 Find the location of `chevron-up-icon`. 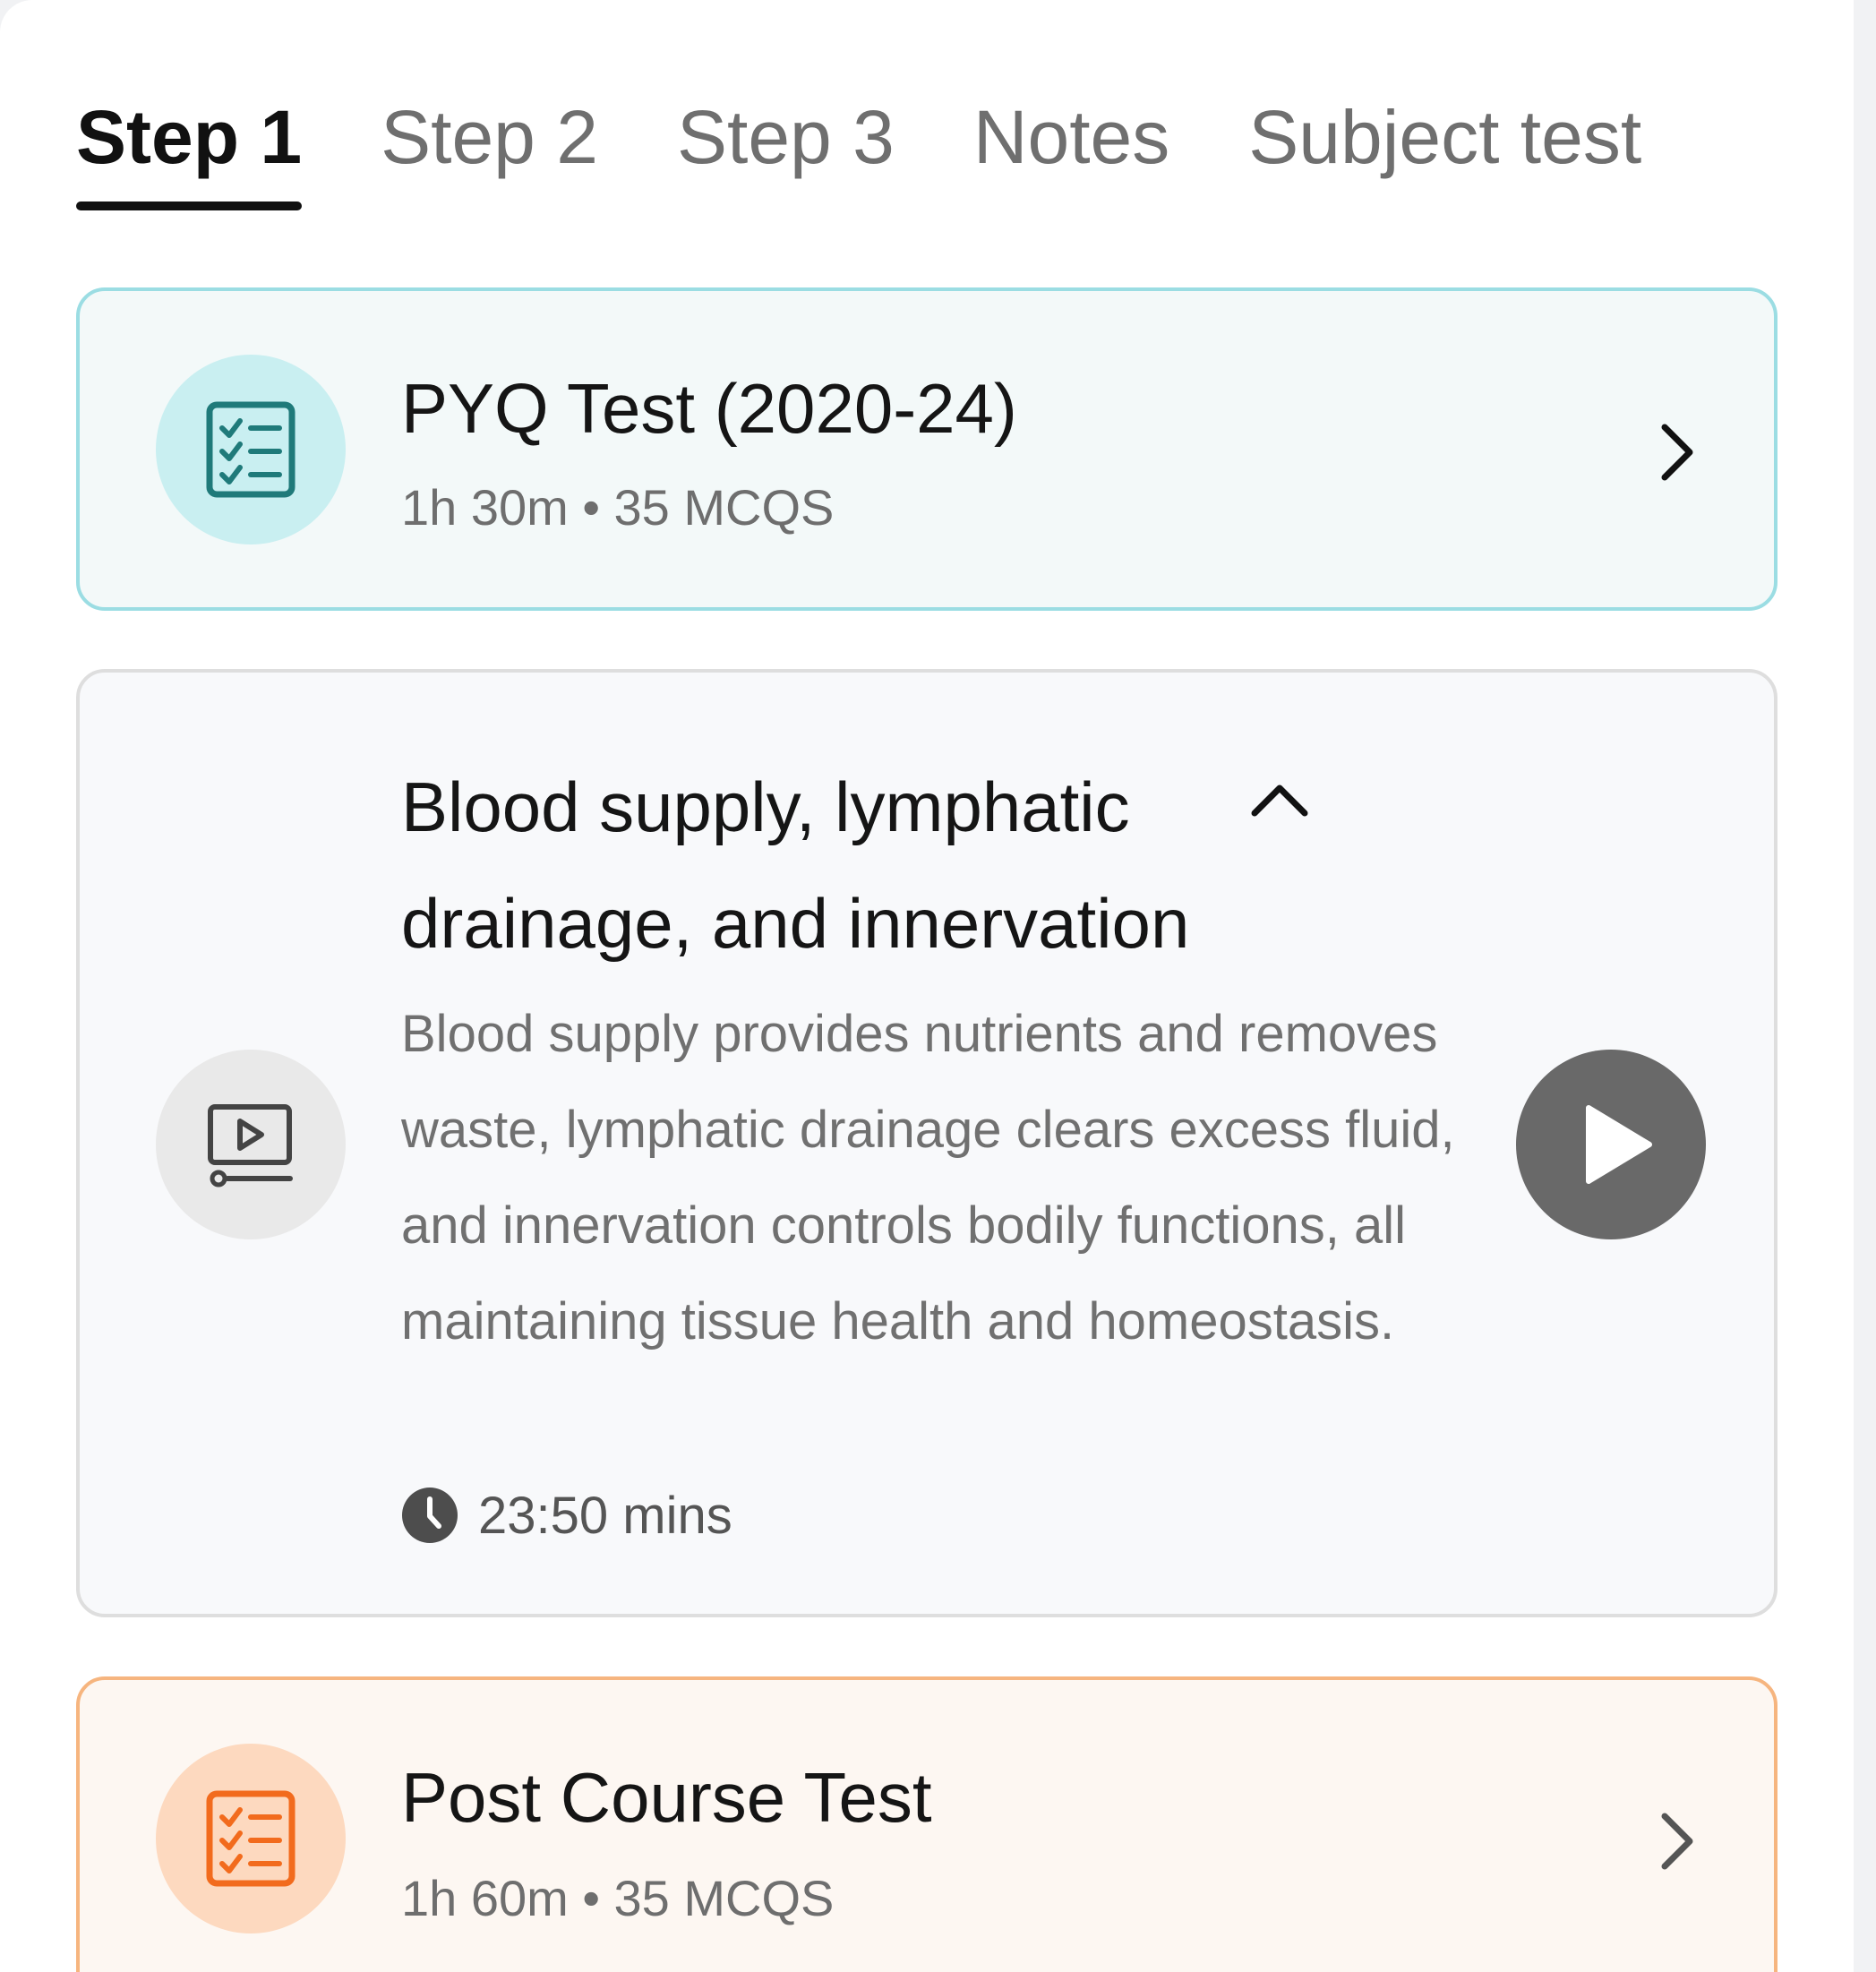

chevron-up-icon is located at coordinates (1279, 798).